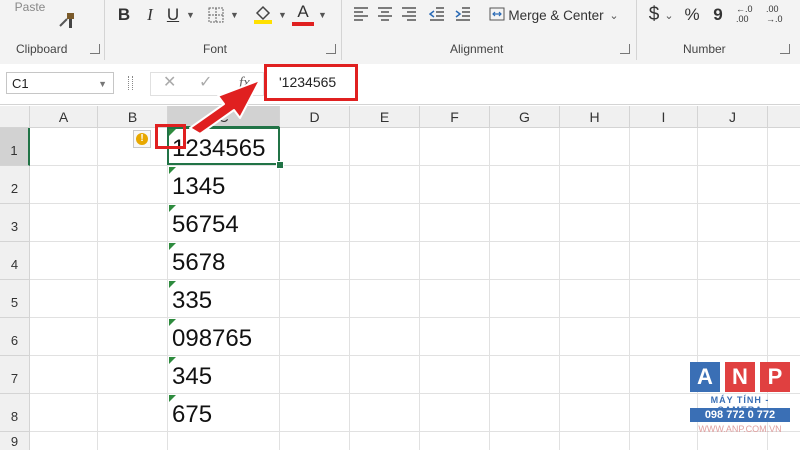 This screenshot has width=800, height=452. What do you see at coordinates (692, 15) in the screenshot?
I see `percent-button: %` at bounding box center [692, 15].